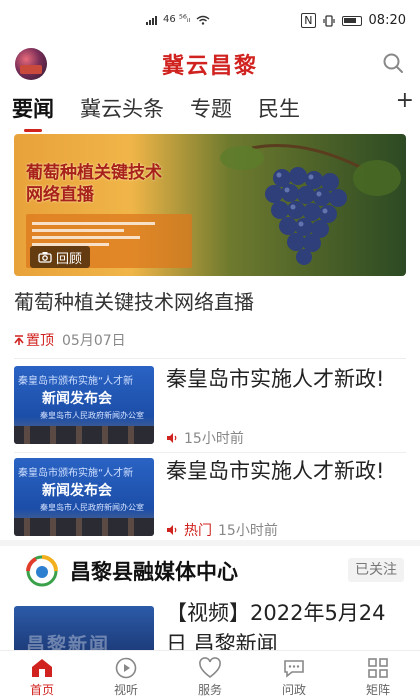  I want to click on media-logo-icon, so click(42, 571).